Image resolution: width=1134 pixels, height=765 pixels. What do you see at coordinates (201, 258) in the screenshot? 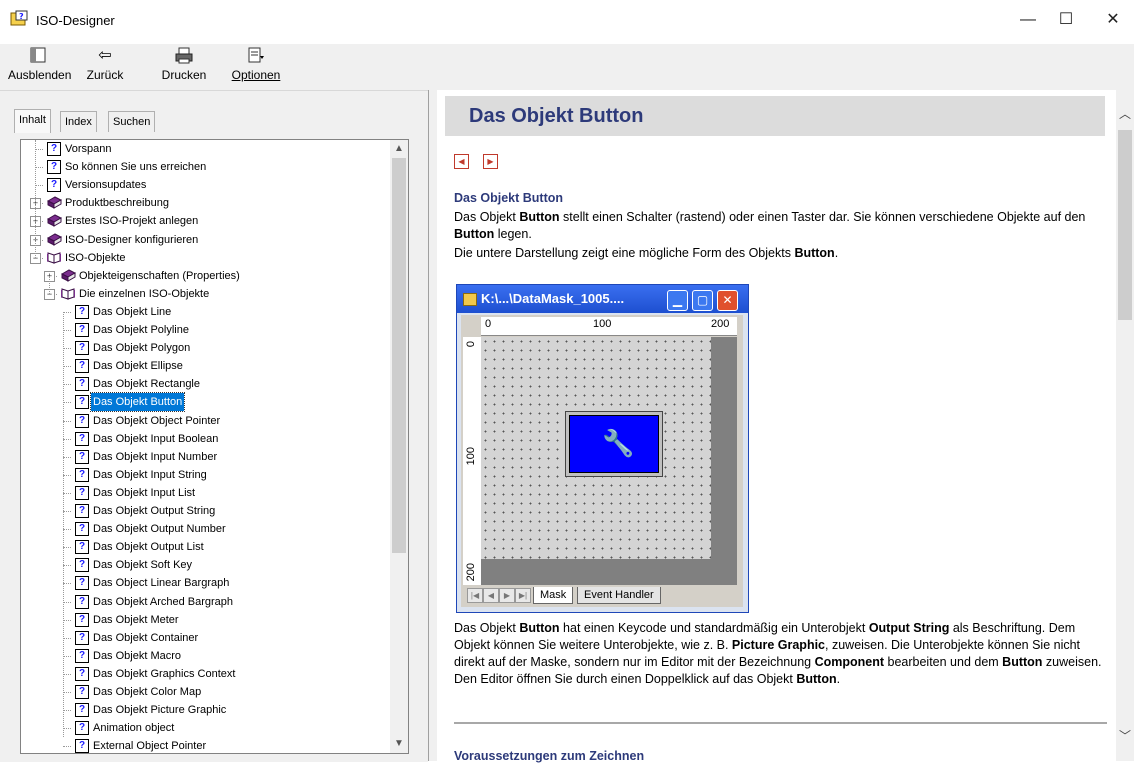
I see `tree-item: − ISO-Objekte` at bounding box center [201, 258].